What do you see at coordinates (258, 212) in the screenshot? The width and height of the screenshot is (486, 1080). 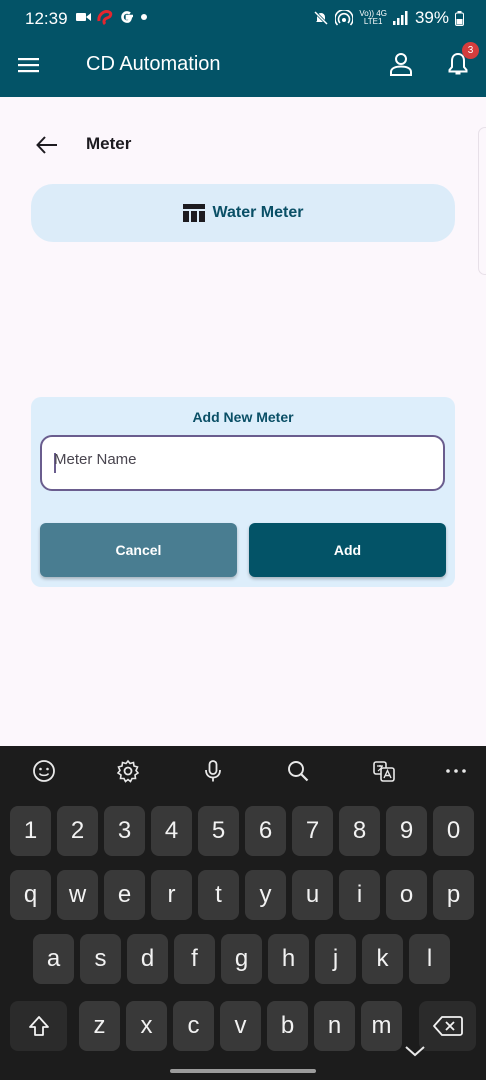 I see `meter-tab-label: Water Meter` at bounding box center [258, 212].